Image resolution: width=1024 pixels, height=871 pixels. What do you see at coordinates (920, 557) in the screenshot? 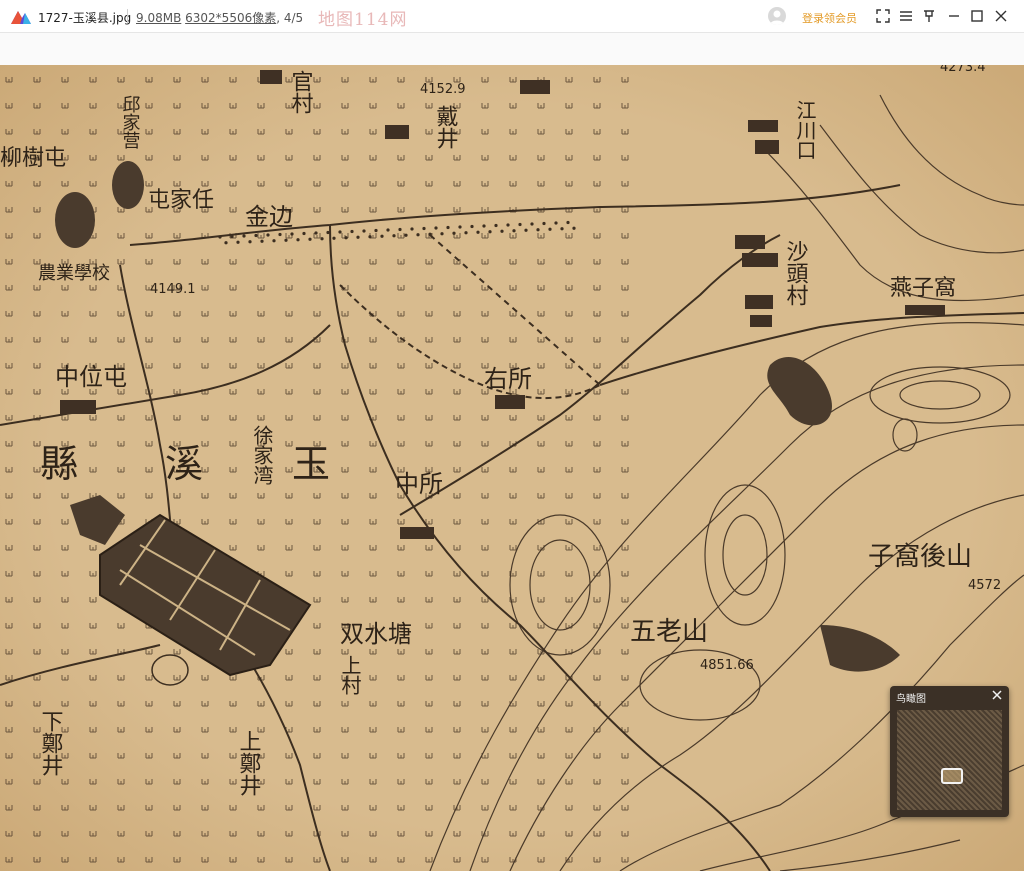
I see `label-ziwohoushan: 子窩後山` at bounding box center [920, 557].